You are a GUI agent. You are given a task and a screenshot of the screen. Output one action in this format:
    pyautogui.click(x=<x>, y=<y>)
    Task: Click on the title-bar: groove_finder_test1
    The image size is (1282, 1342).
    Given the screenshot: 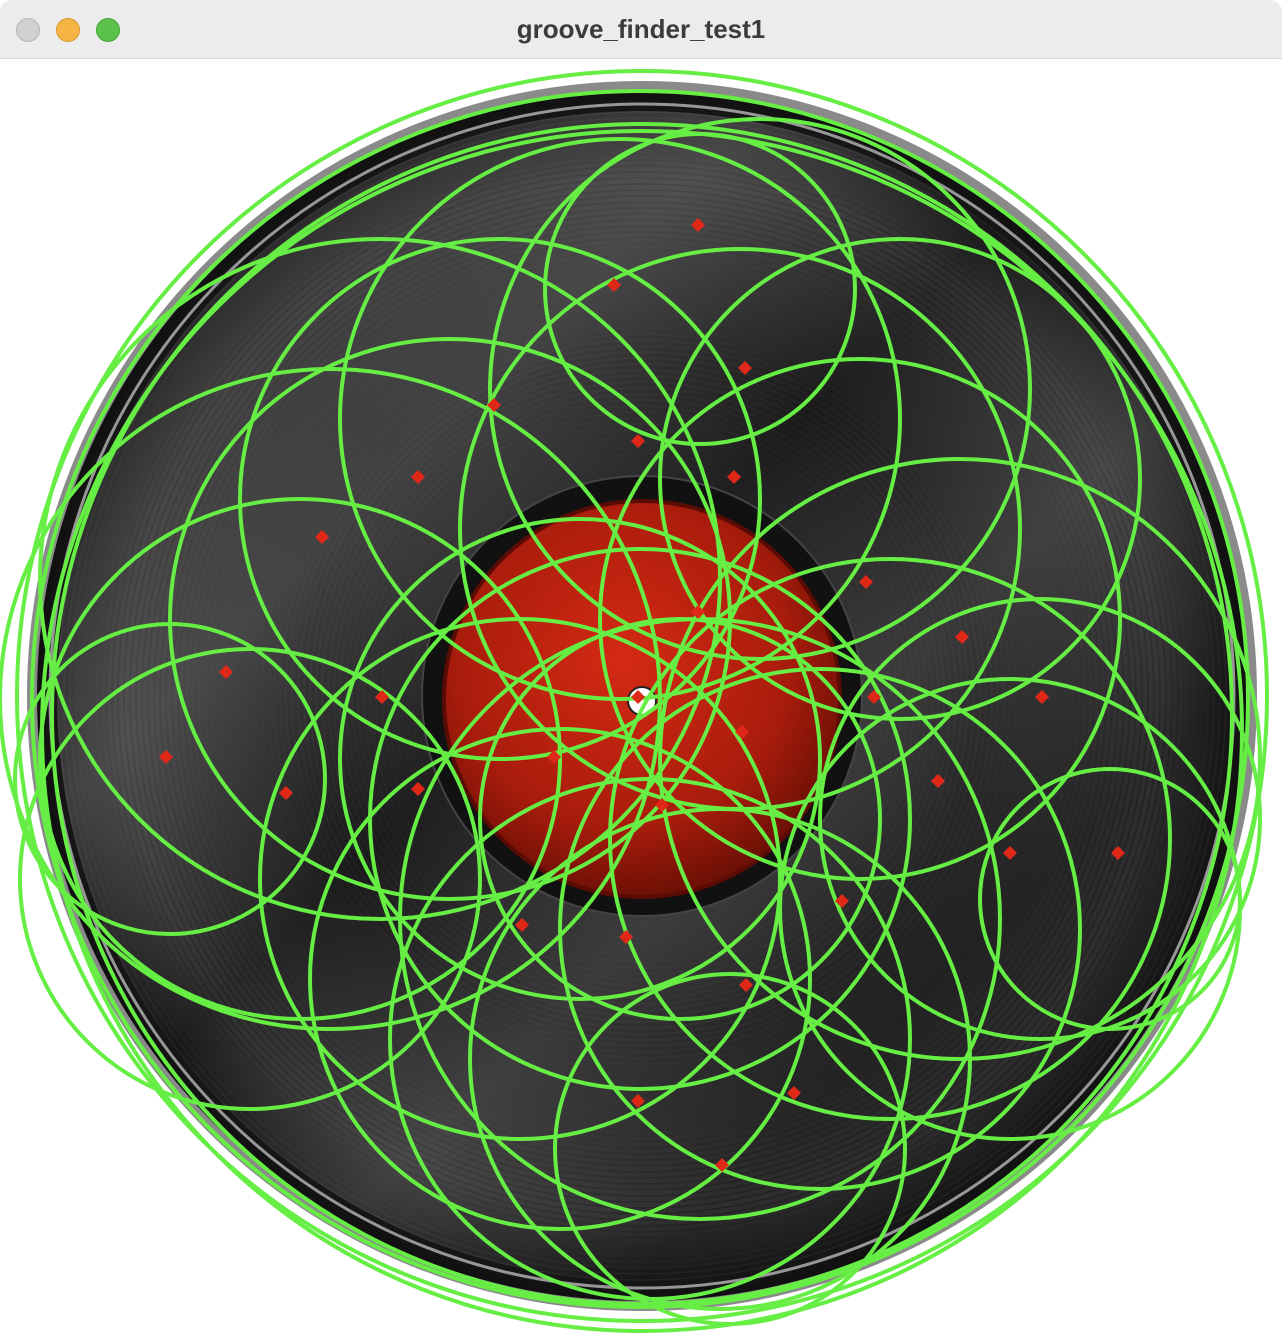 What is the action you would take?
    pyautogui.click(x=641, y=29)
    